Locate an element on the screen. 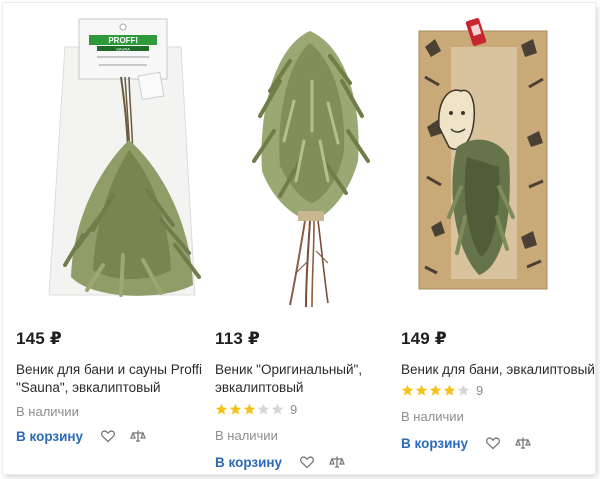 Image resolution: width=600 pixels, height=479 pixels. product-title-2-line-2: эвкалиптовый is located at coordinates (259, 387).